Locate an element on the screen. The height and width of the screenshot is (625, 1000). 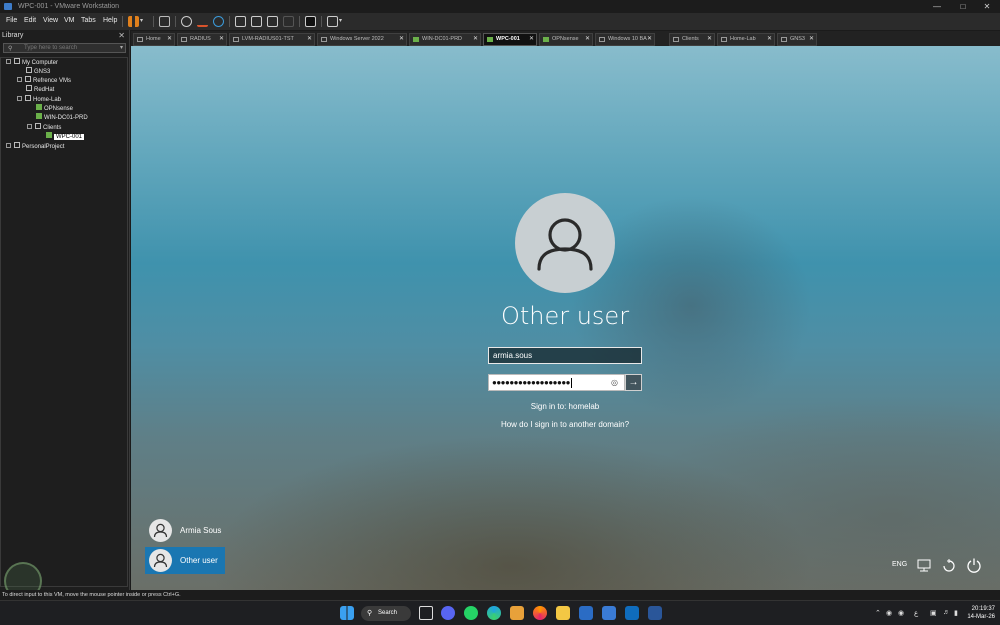
whatsapp-icon is located at coordinates (471, 613).